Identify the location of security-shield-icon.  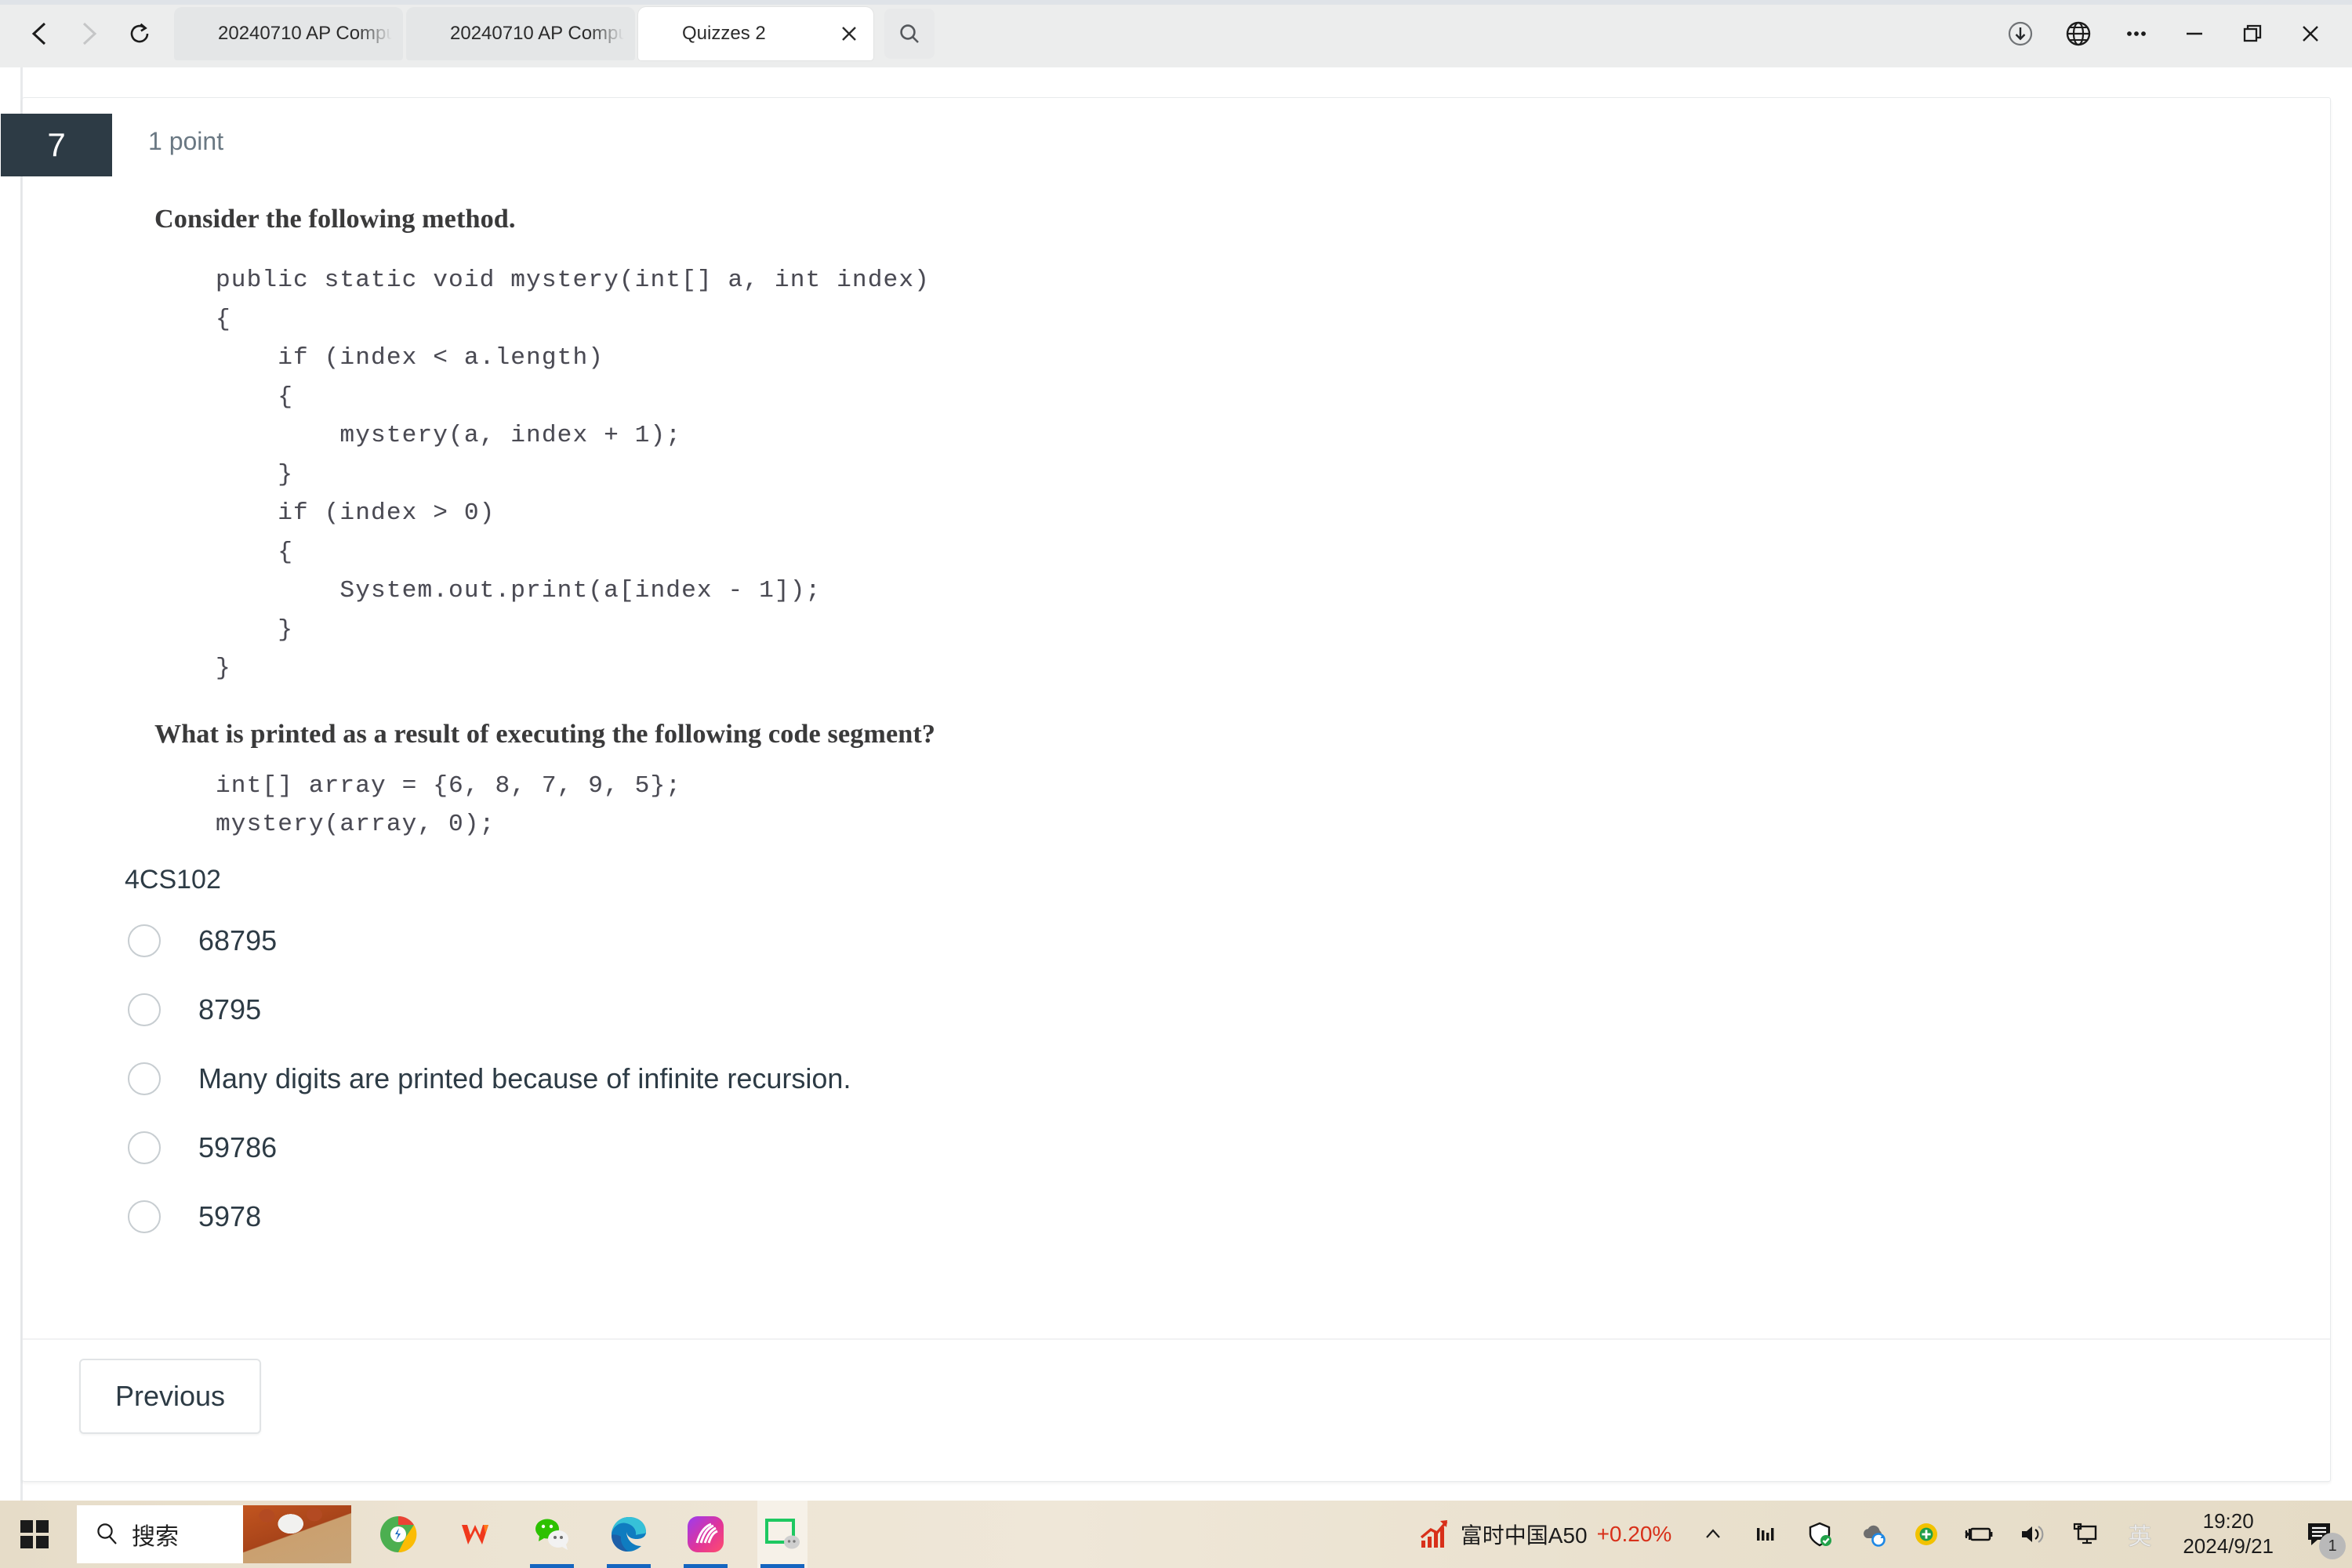
(1820, 1534).